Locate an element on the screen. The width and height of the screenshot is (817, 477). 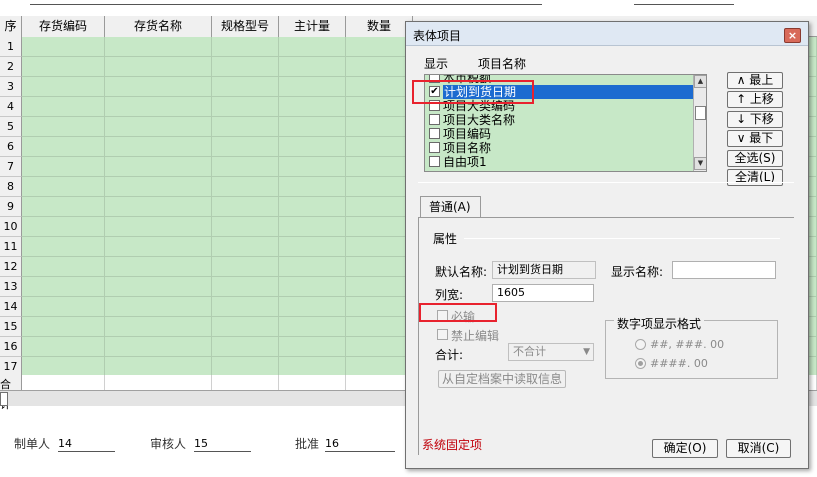
column-header-quantity: 数量 is located at coordinates (379, 26).